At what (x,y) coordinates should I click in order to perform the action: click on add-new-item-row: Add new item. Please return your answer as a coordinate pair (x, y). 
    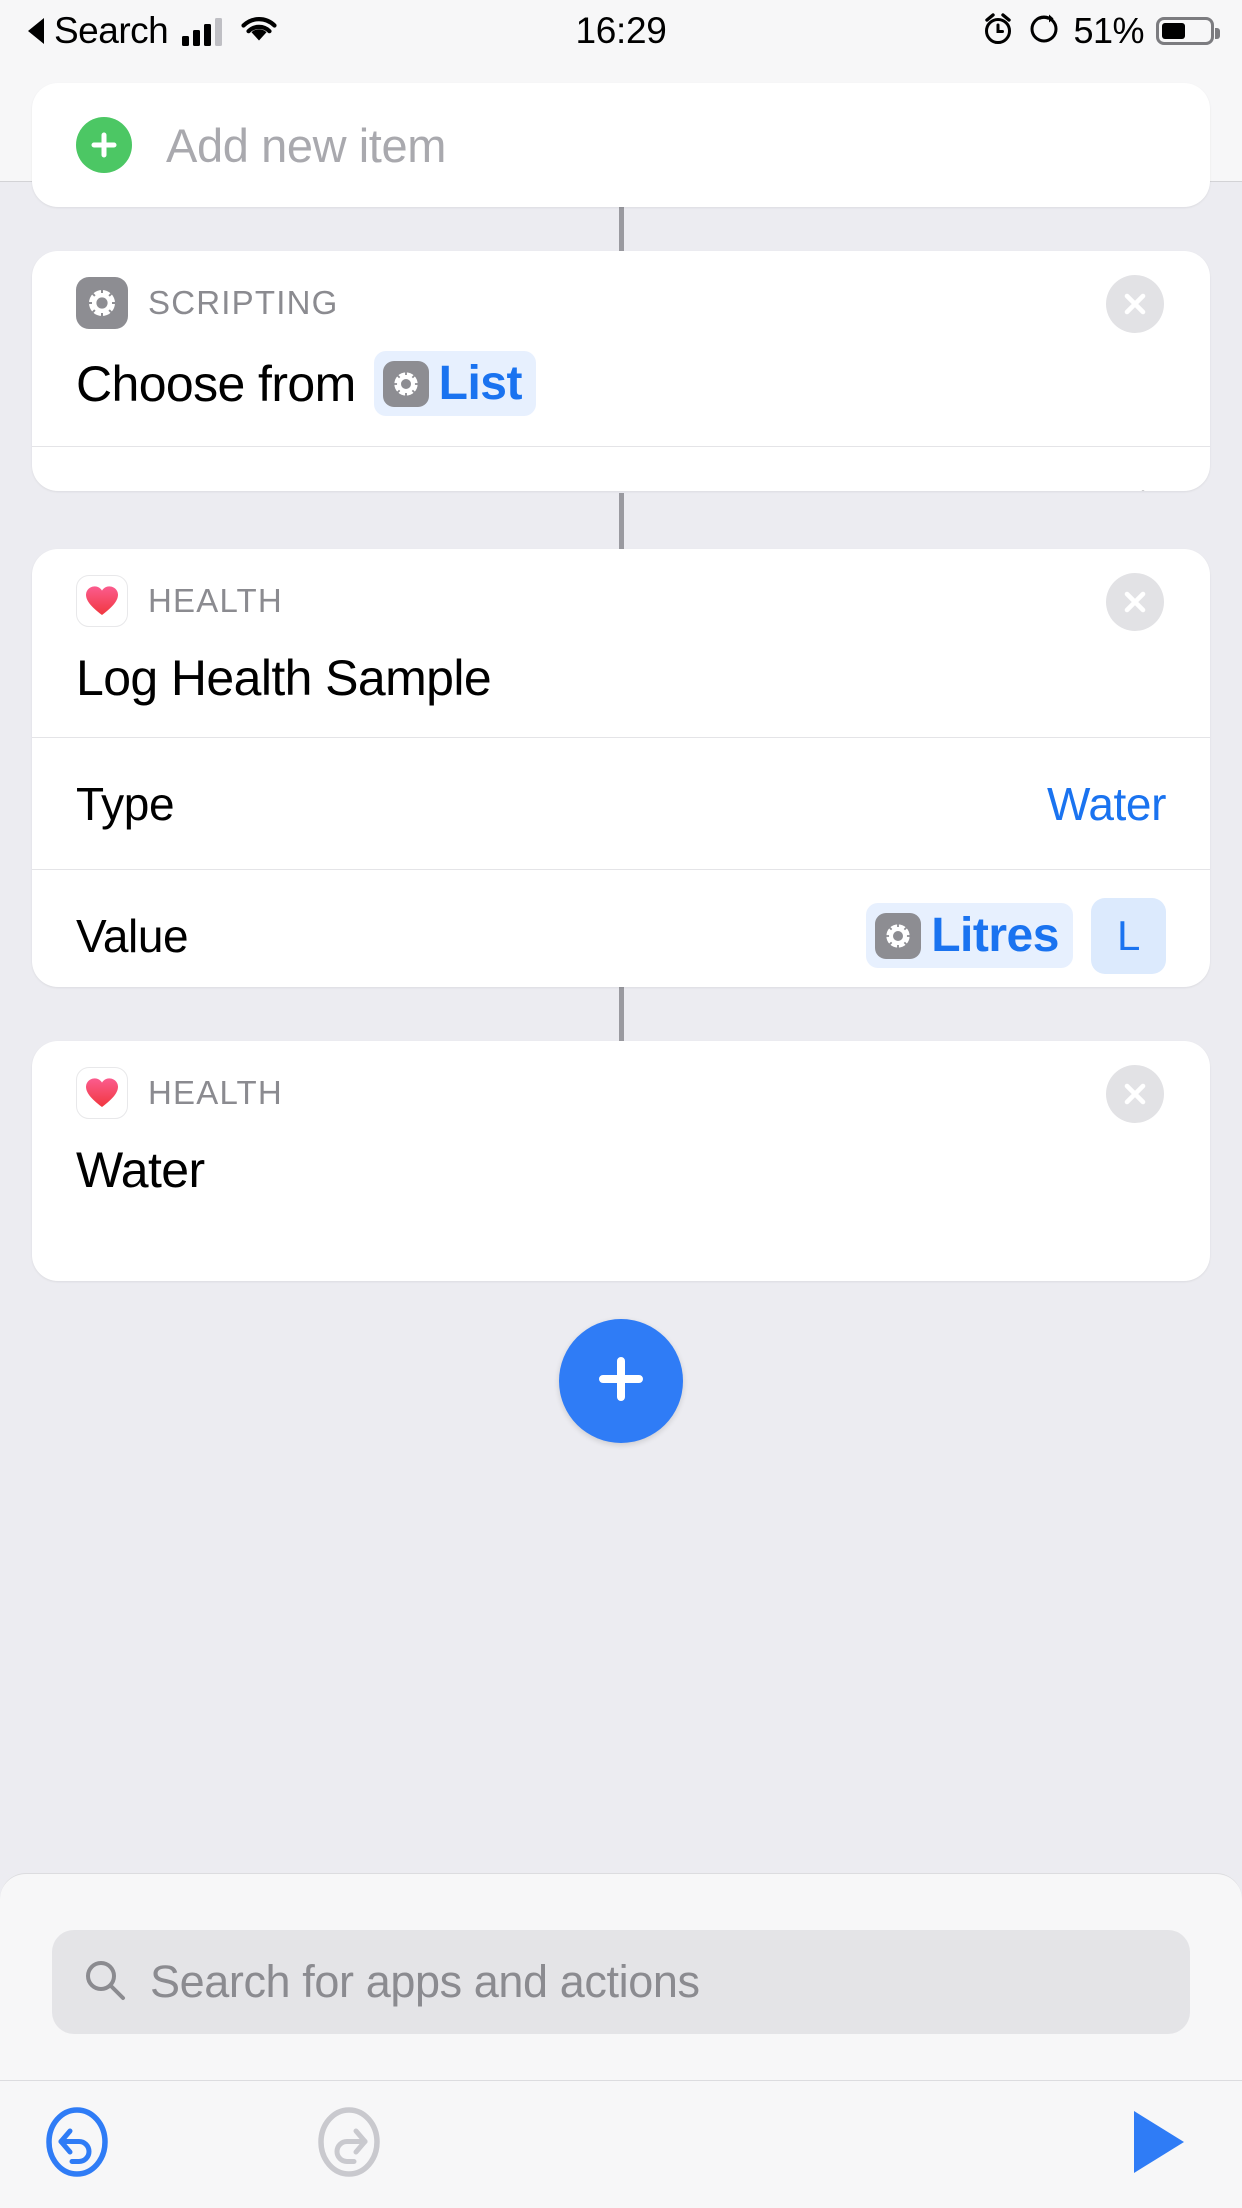
    Looking at the image, I should click on (621, 145).